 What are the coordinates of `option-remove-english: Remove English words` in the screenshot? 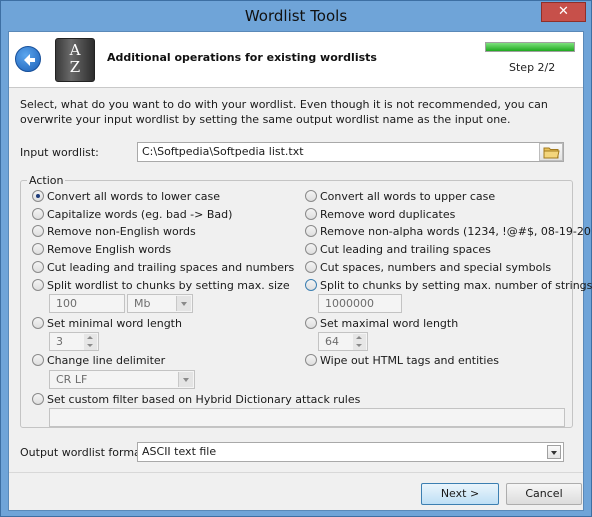 It's located at (101, 249).